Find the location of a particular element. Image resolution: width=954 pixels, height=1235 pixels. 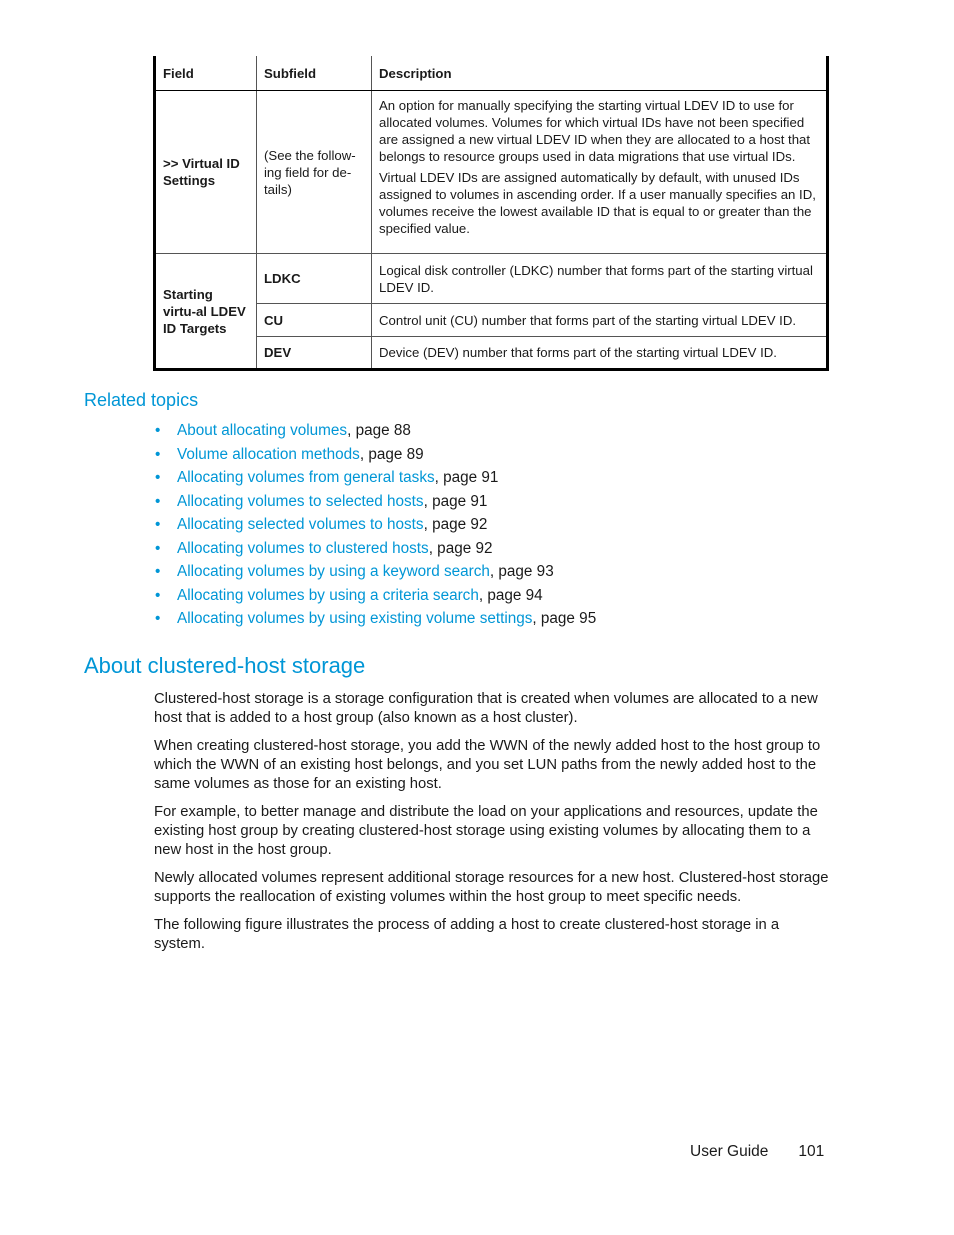

footer-label: User Guide is located at coordinates (729, 1151).